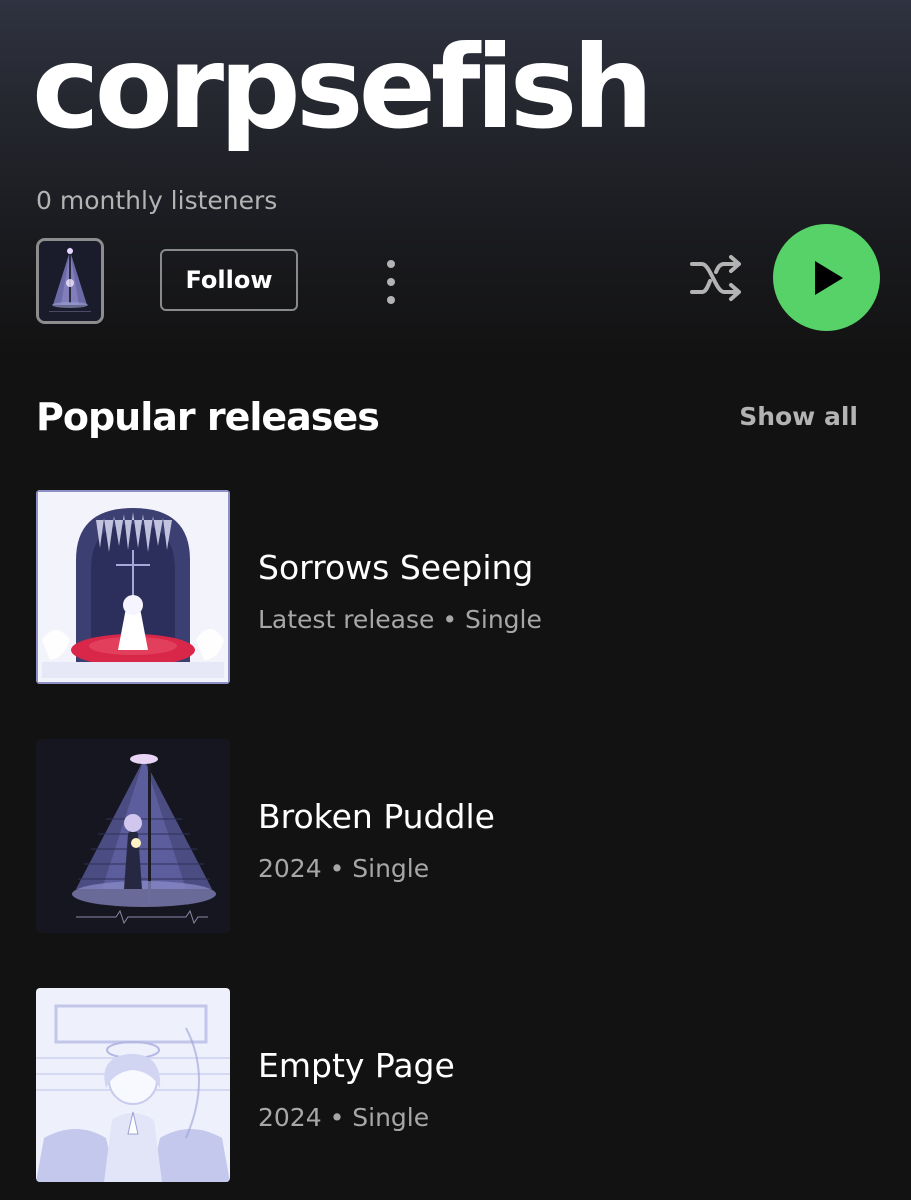  Describe the element at coordinates (356, 1065) in the screenshot. I see `release-title: Empty Page` at that location.